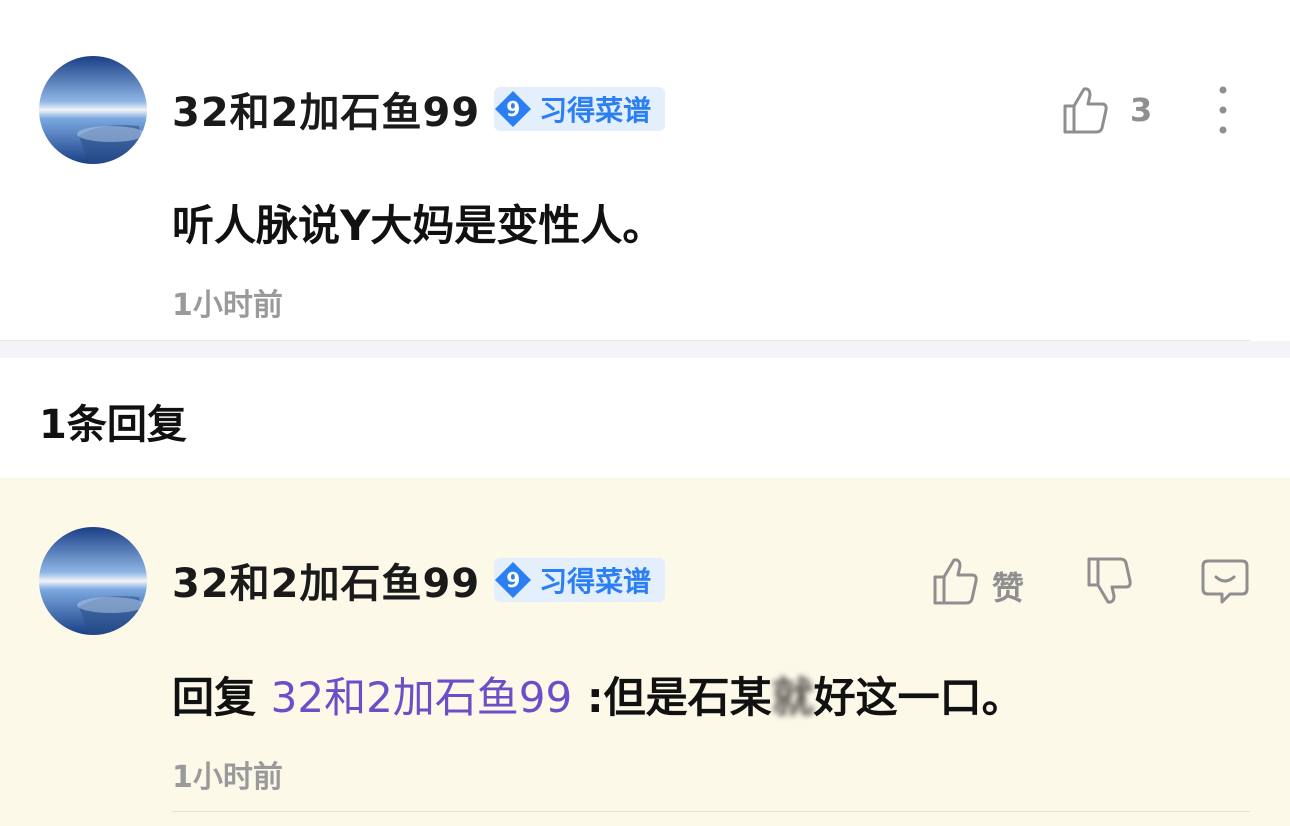  What do you see at coordinates (918, 697) in the screenshot?
I see `reply-text-end: 好这一口。` at bounding box center [918, 697].